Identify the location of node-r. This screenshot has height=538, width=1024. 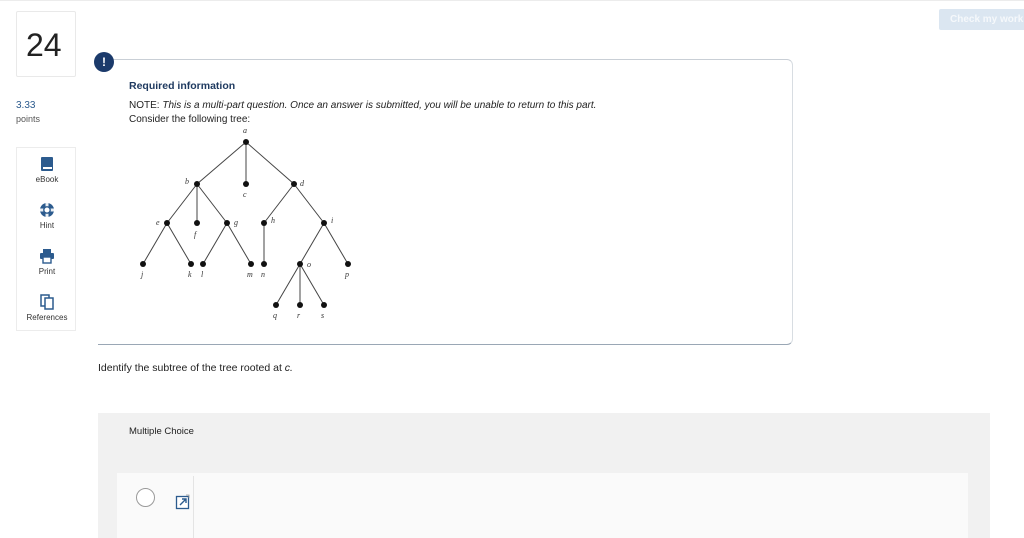
(300, 305).